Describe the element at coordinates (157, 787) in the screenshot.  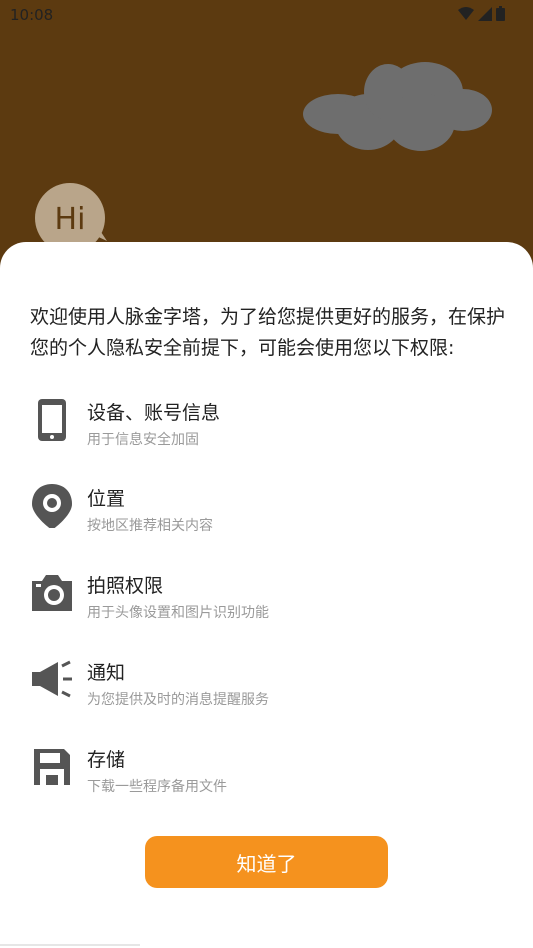
I see `permission-desc: 下载一些程序备用文件` at that location.